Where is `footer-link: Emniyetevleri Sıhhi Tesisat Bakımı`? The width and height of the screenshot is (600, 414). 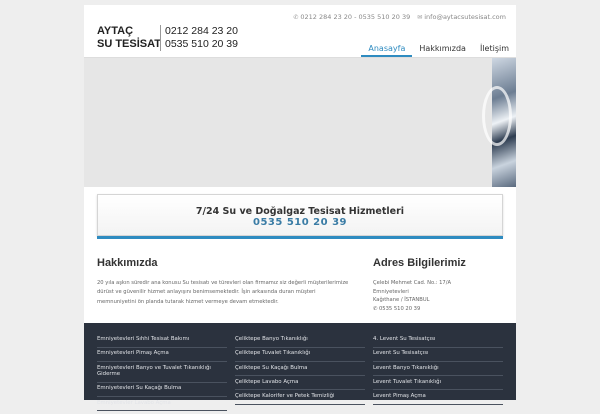
footer-link: Emniyetevleri Sıhhi Tesisat Bakımı is located at coordinates (162, 342).